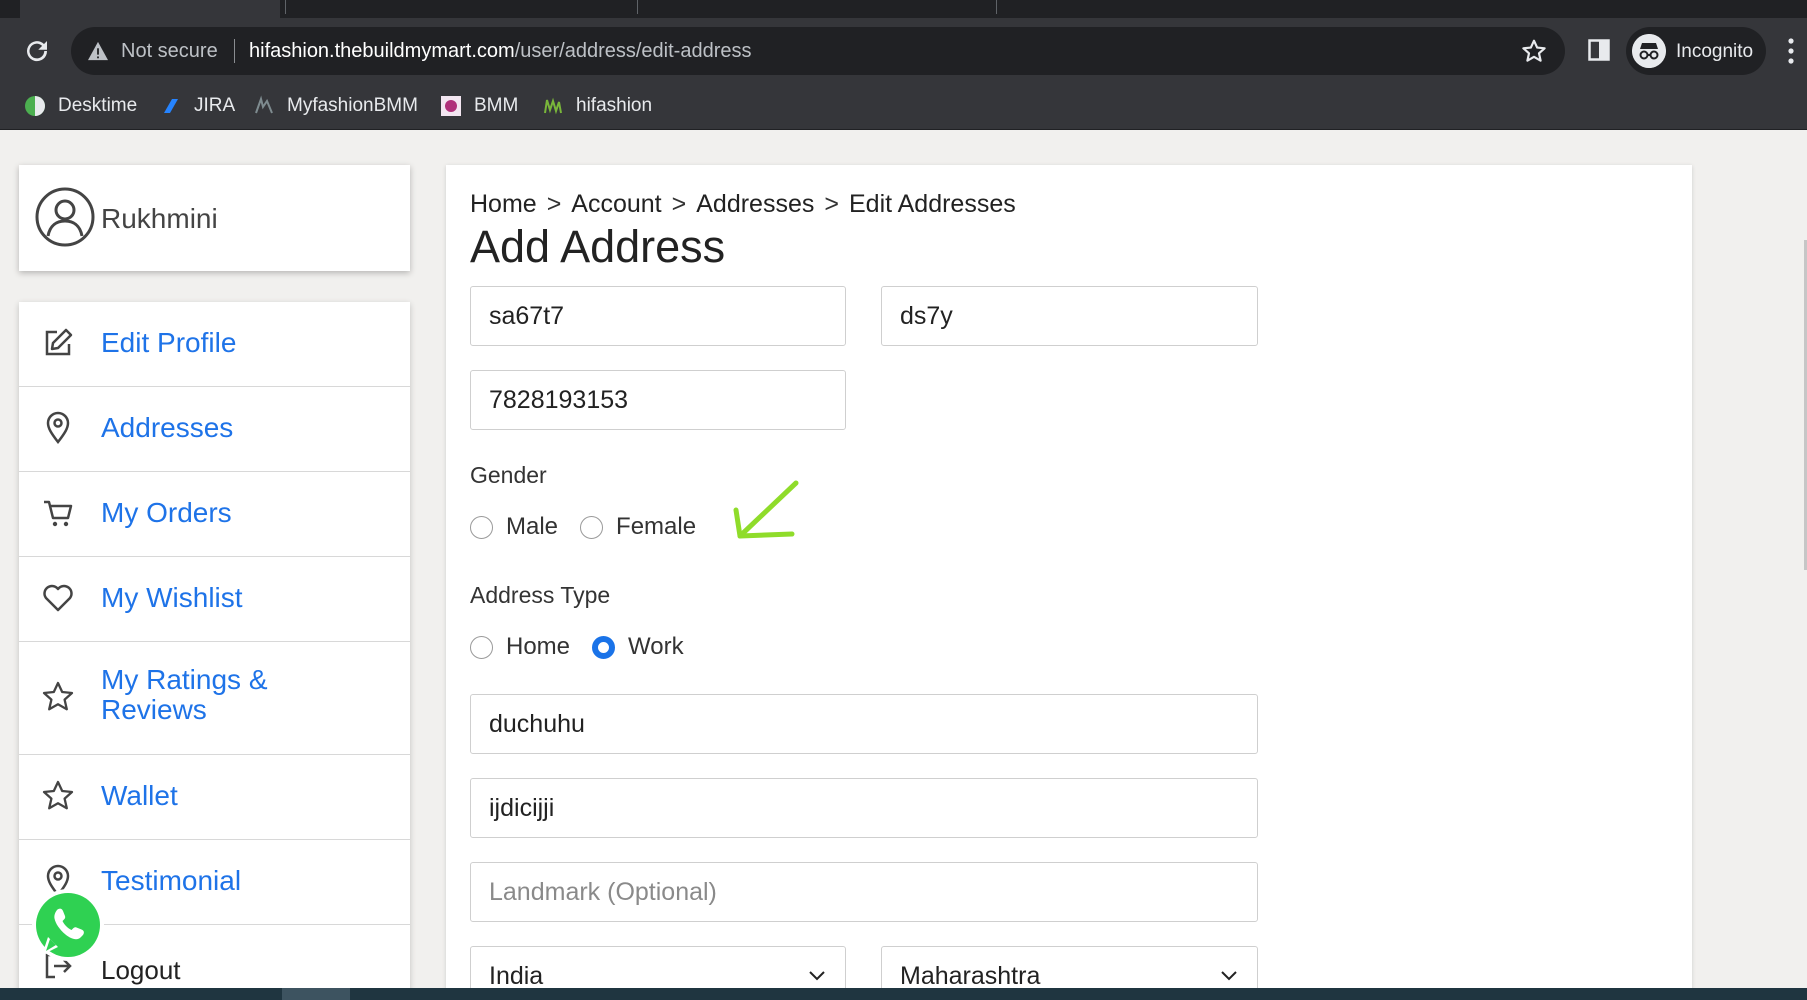  I want to click on annotation-arrow-icon, so click(766, 509).